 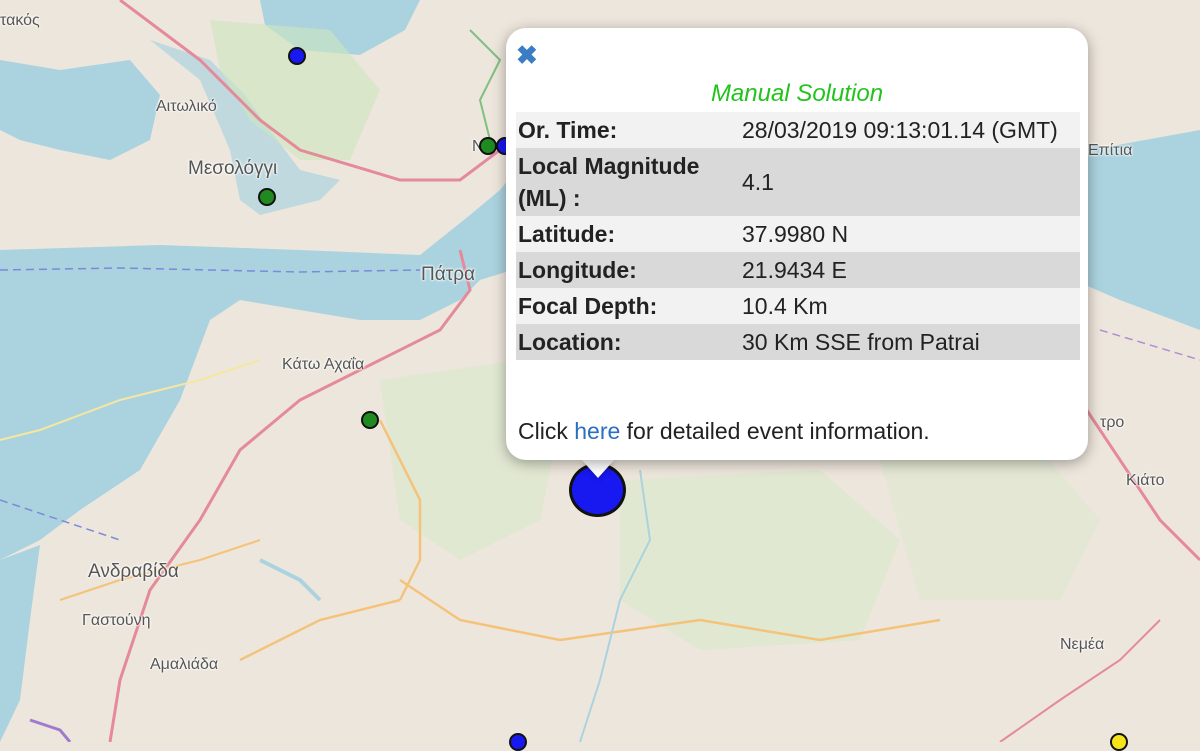 What do you see at coordinates (609, 182) in the screenshot?
I see `row-label: Local Magnitude (ML) :` at bounding box center [609, 182].